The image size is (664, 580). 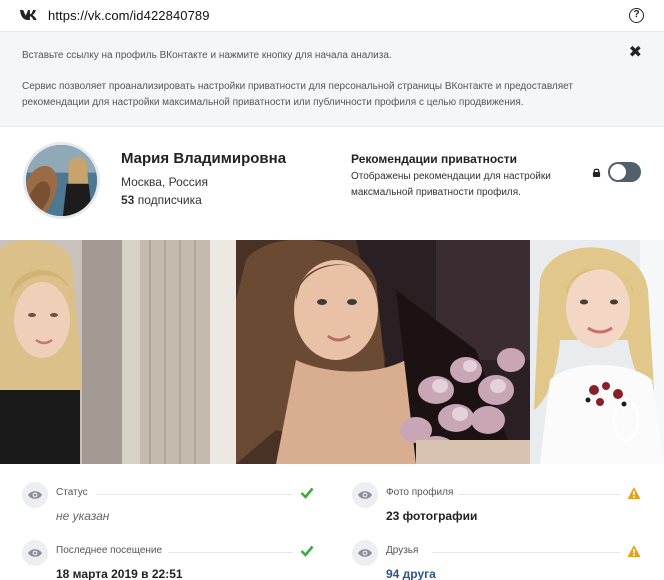 I want to click on stat-friends: Друзья 94 друга, so click(x=498, y=560).